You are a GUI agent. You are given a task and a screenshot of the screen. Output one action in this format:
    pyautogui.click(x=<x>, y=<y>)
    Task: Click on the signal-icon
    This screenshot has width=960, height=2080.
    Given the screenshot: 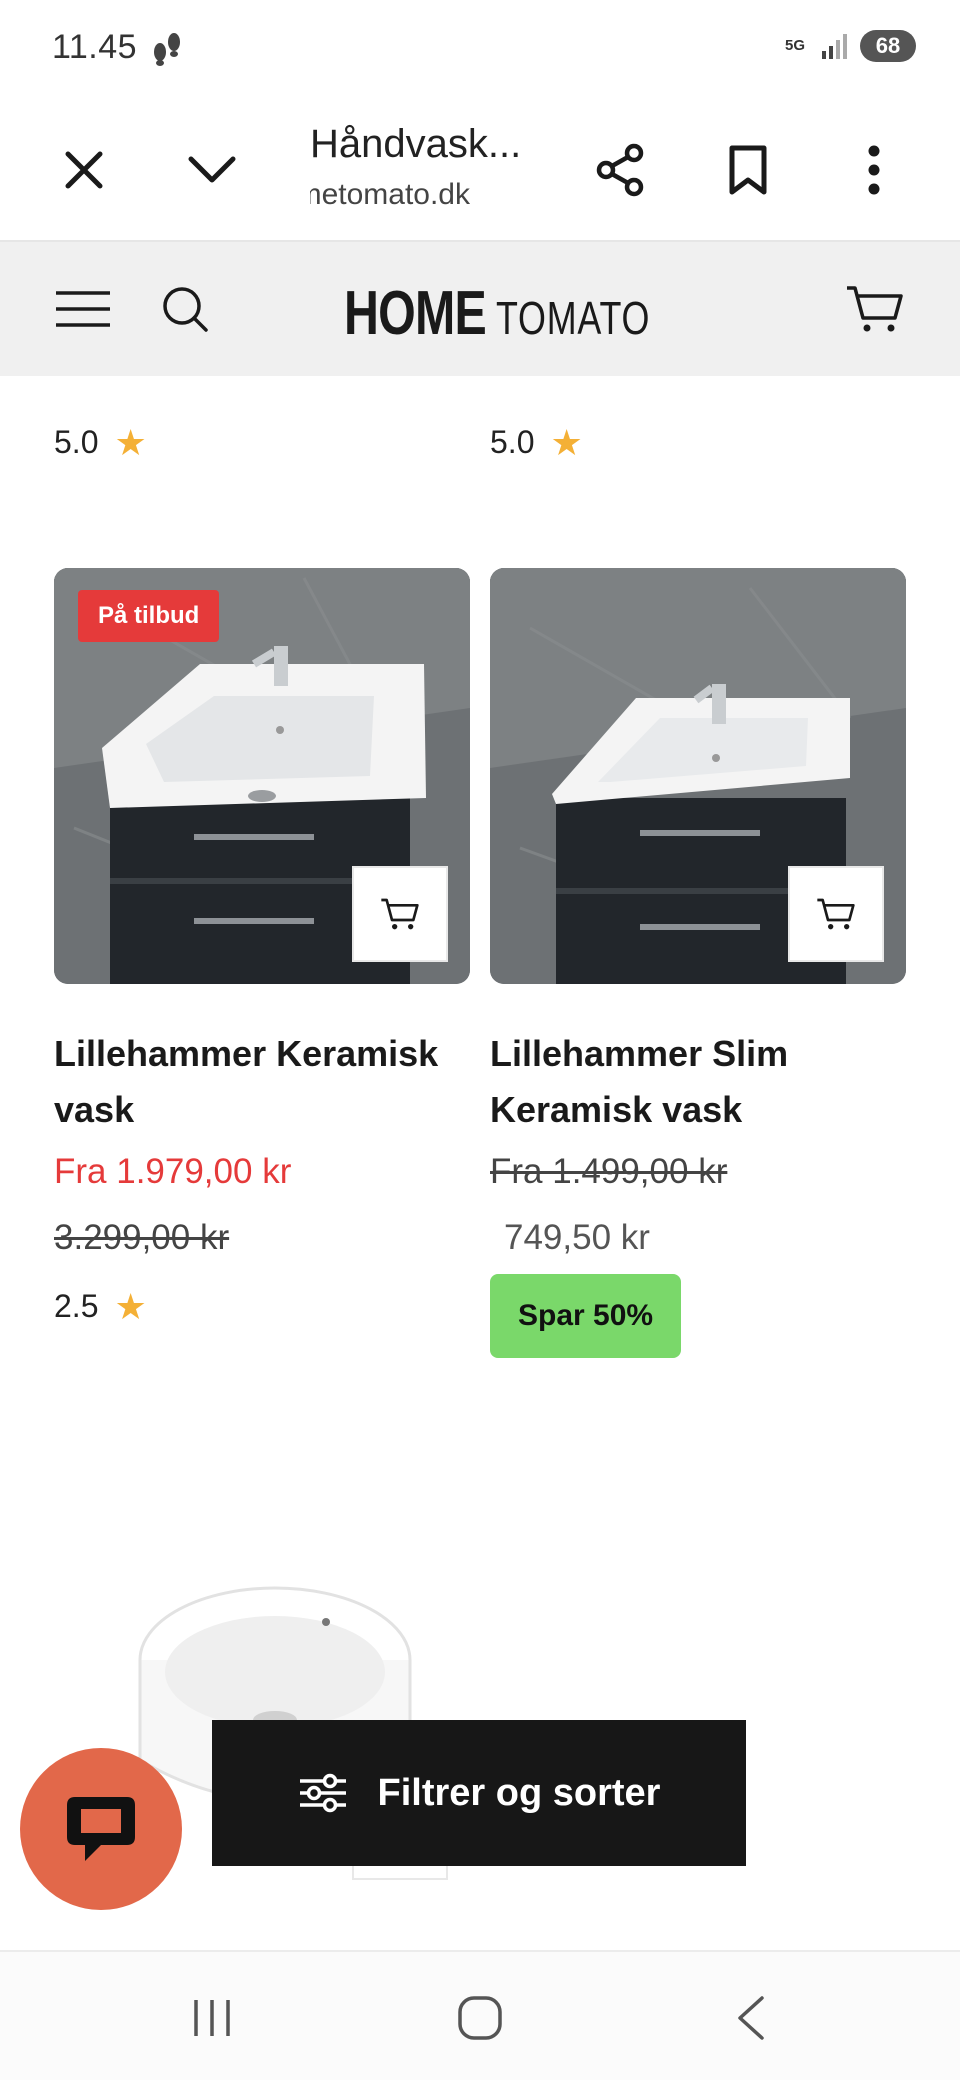 What is the action you would take?
    pyautogui.click(x=834, y=46)
    